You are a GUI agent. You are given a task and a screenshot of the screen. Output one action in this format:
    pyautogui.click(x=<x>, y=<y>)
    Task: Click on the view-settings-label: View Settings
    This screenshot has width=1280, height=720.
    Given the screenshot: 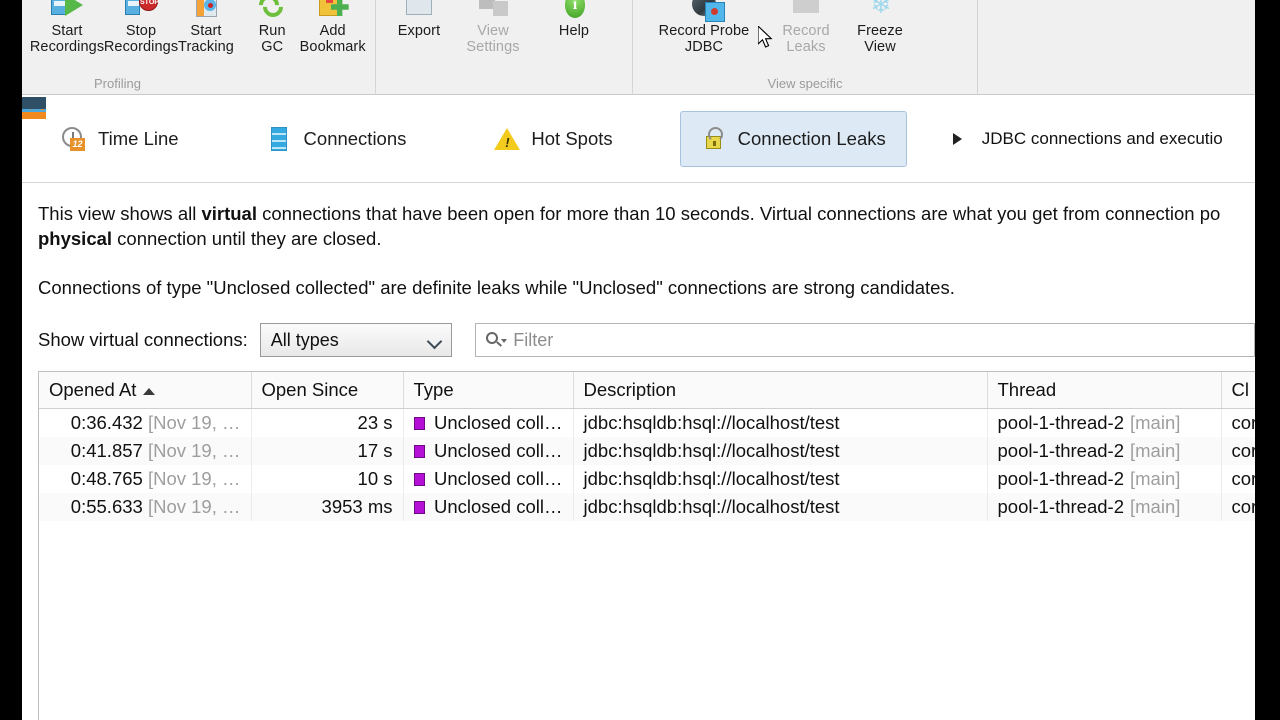 What is the action you would take?
    pyautogui.click(x=493, y=39)
    